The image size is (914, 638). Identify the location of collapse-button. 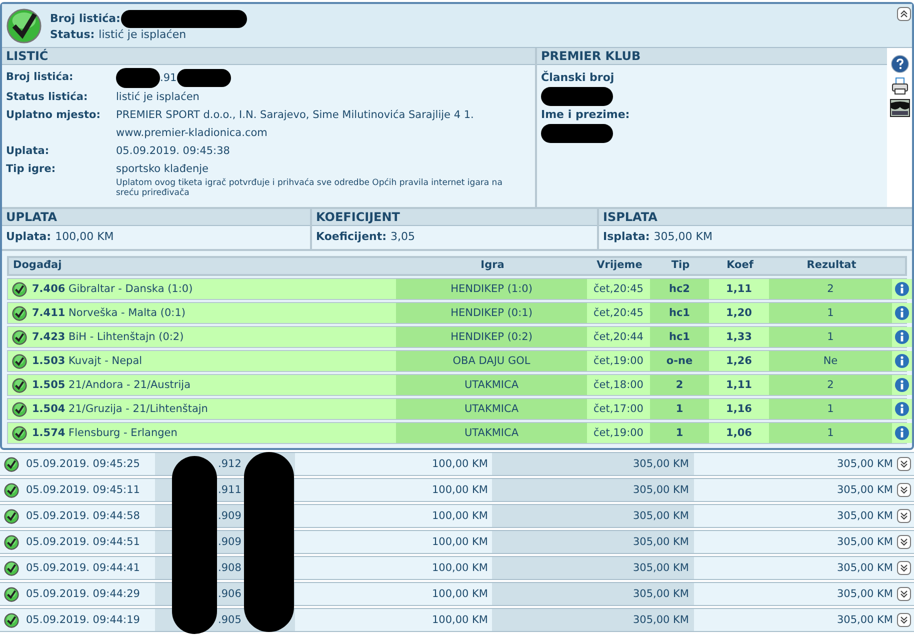
(904, 14).